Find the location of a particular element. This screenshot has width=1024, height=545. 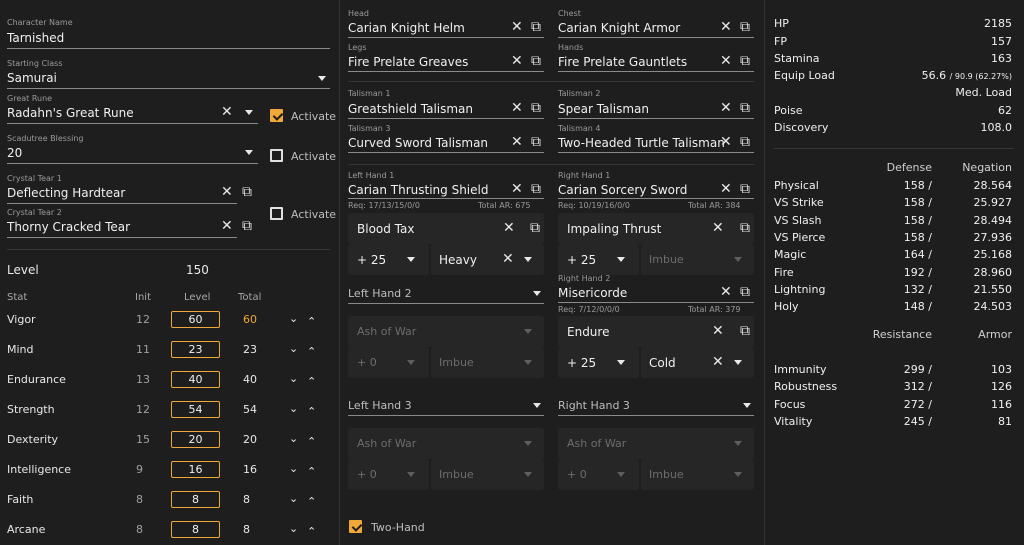

activate-crystal-tears-checkbox is located at coordinates (276, 213).